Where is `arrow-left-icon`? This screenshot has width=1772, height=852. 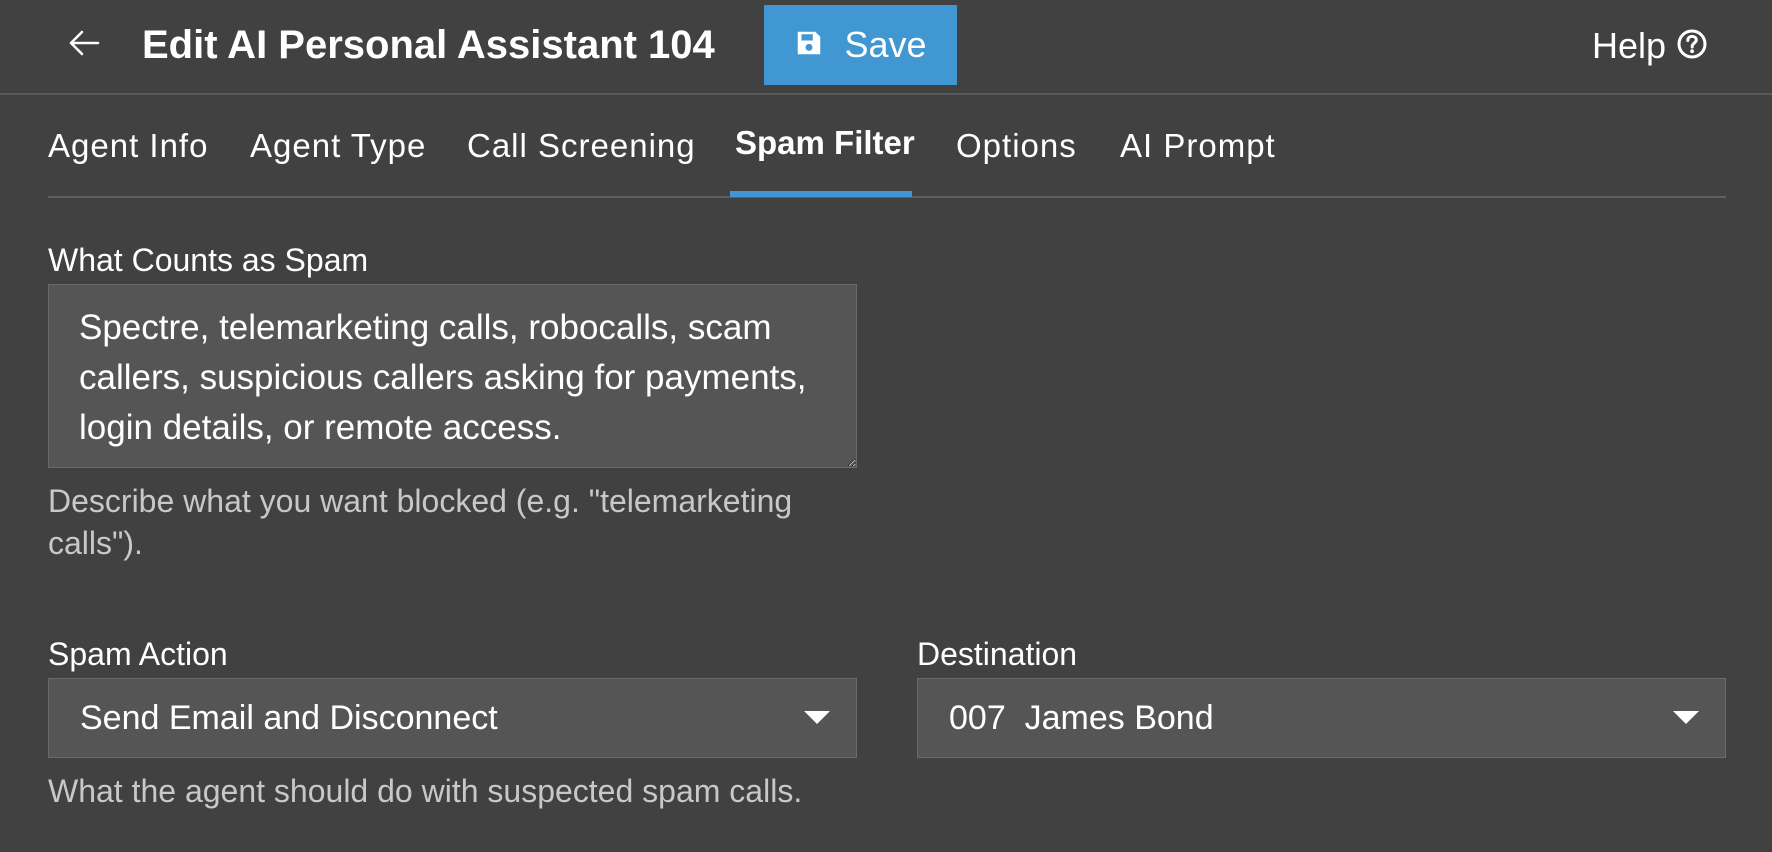
arrow-left-icon is located at coordinates (84, 45).